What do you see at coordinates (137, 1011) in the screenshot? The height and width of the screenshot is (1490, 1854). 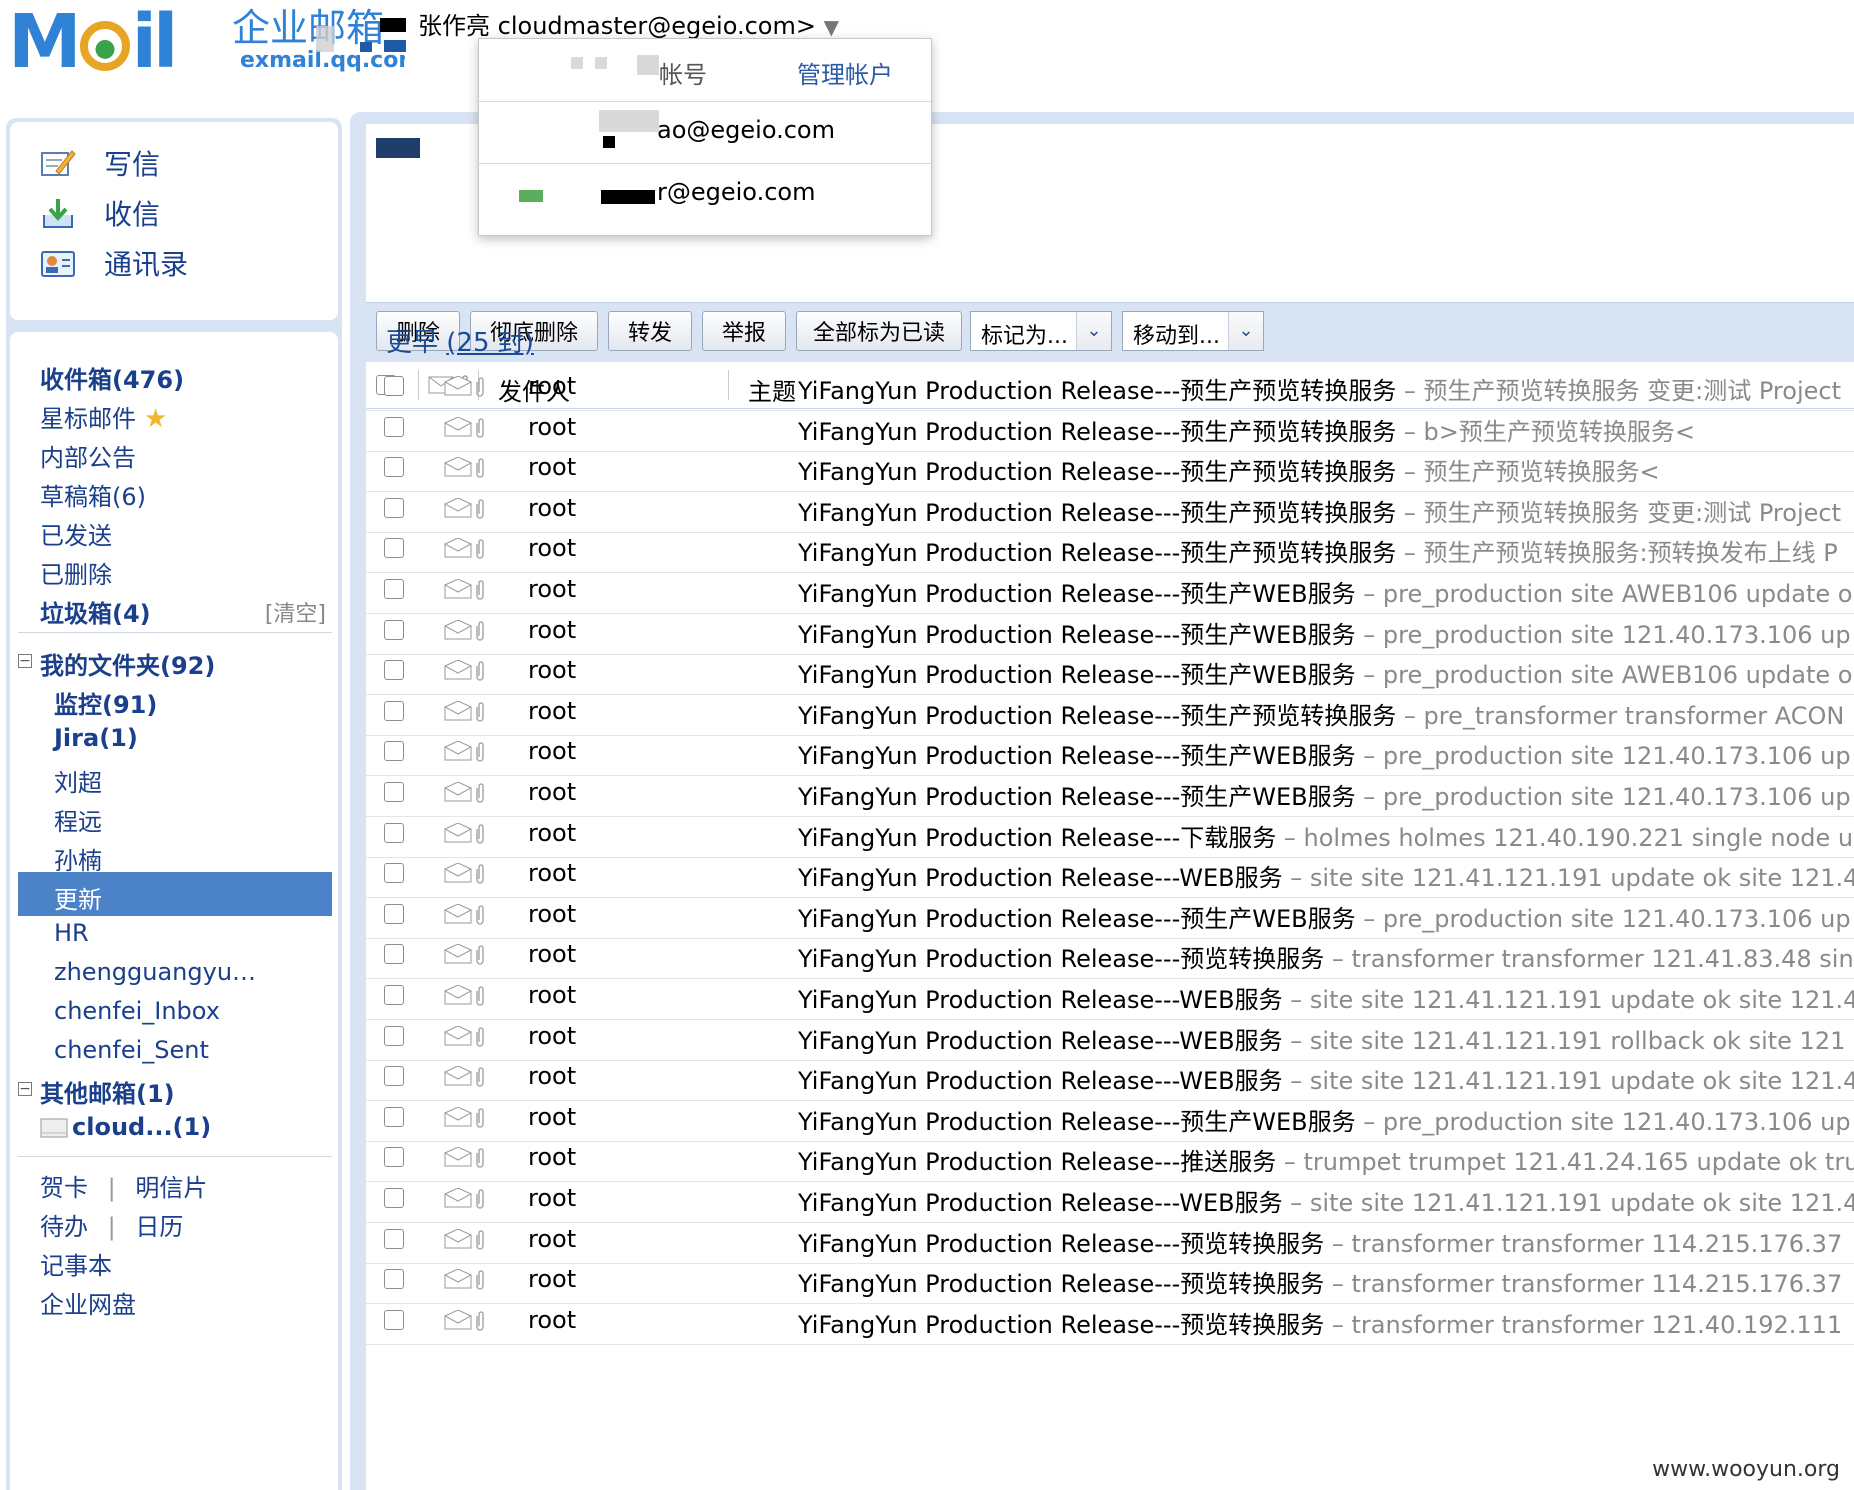 I see `folder-chenfei-inbox: chenfei_Inbox` at bounding box center [137, 1011].